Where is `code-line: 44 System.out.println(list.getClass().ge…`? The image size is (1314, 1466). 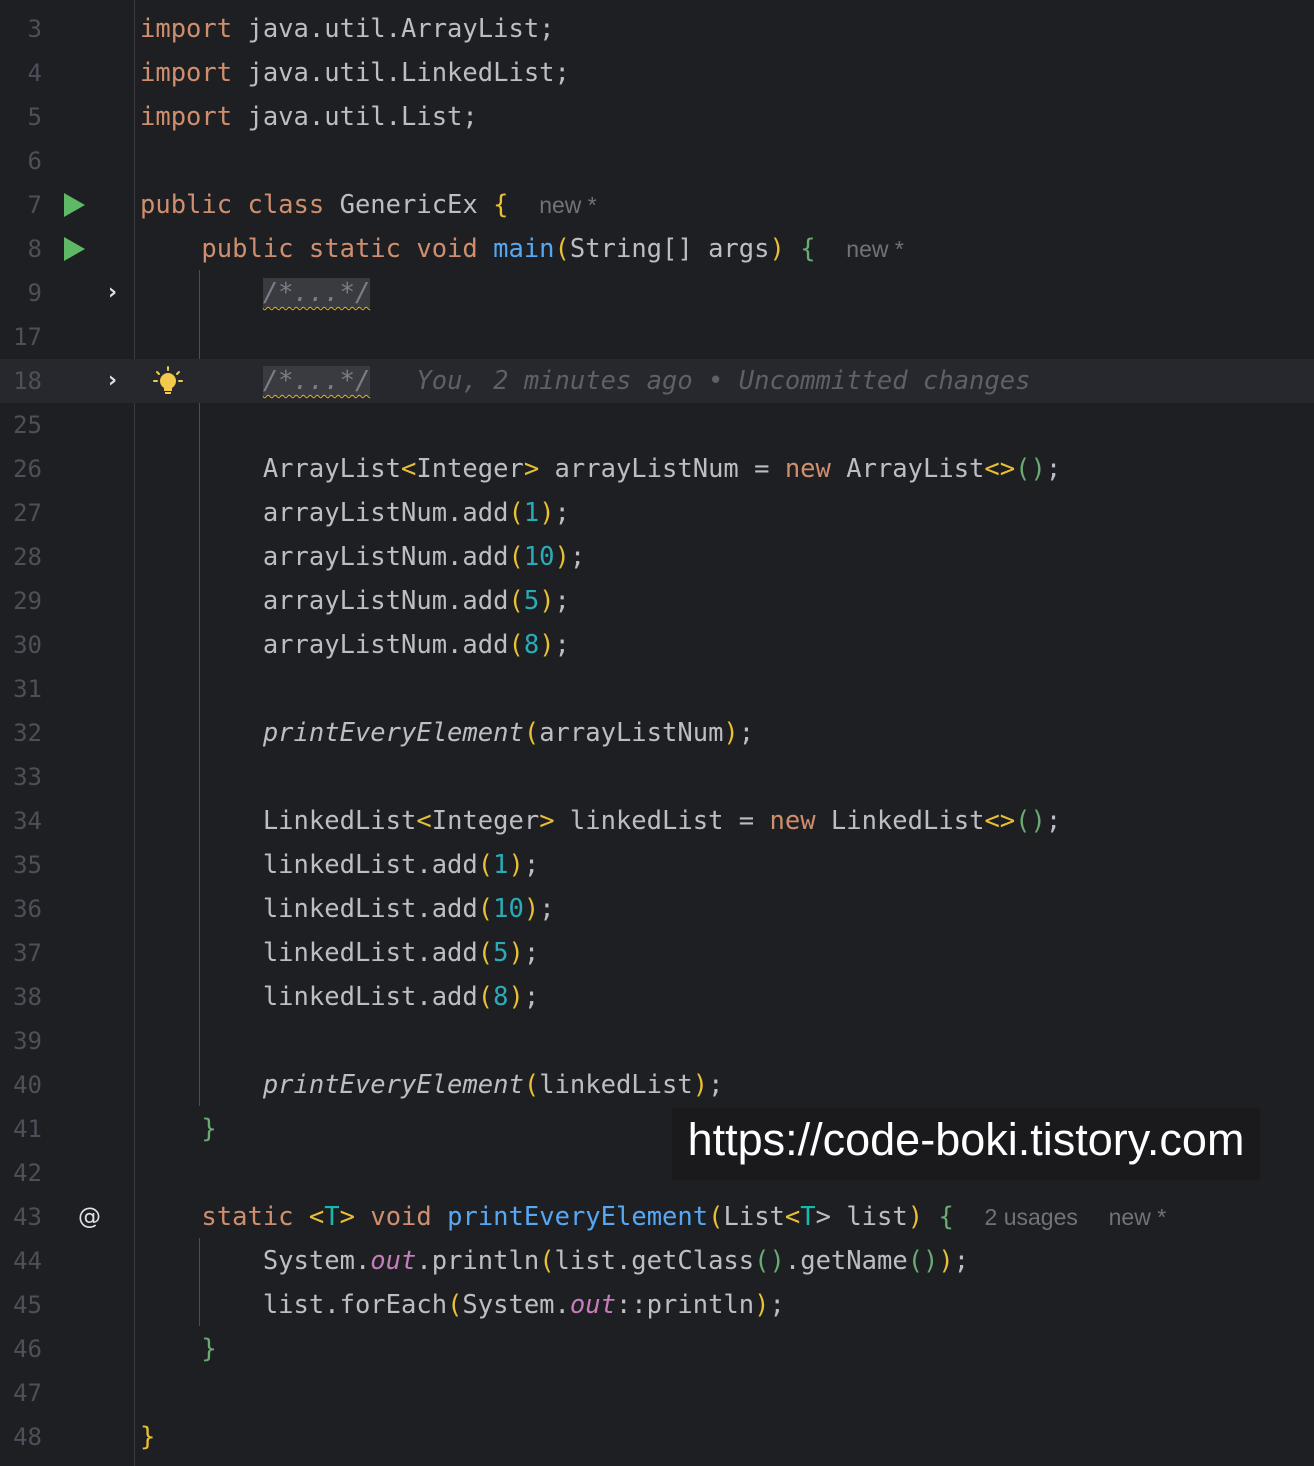
code-line: 44 System.out.println(list.getClass().ge… is located at coordinates (657, 1261).